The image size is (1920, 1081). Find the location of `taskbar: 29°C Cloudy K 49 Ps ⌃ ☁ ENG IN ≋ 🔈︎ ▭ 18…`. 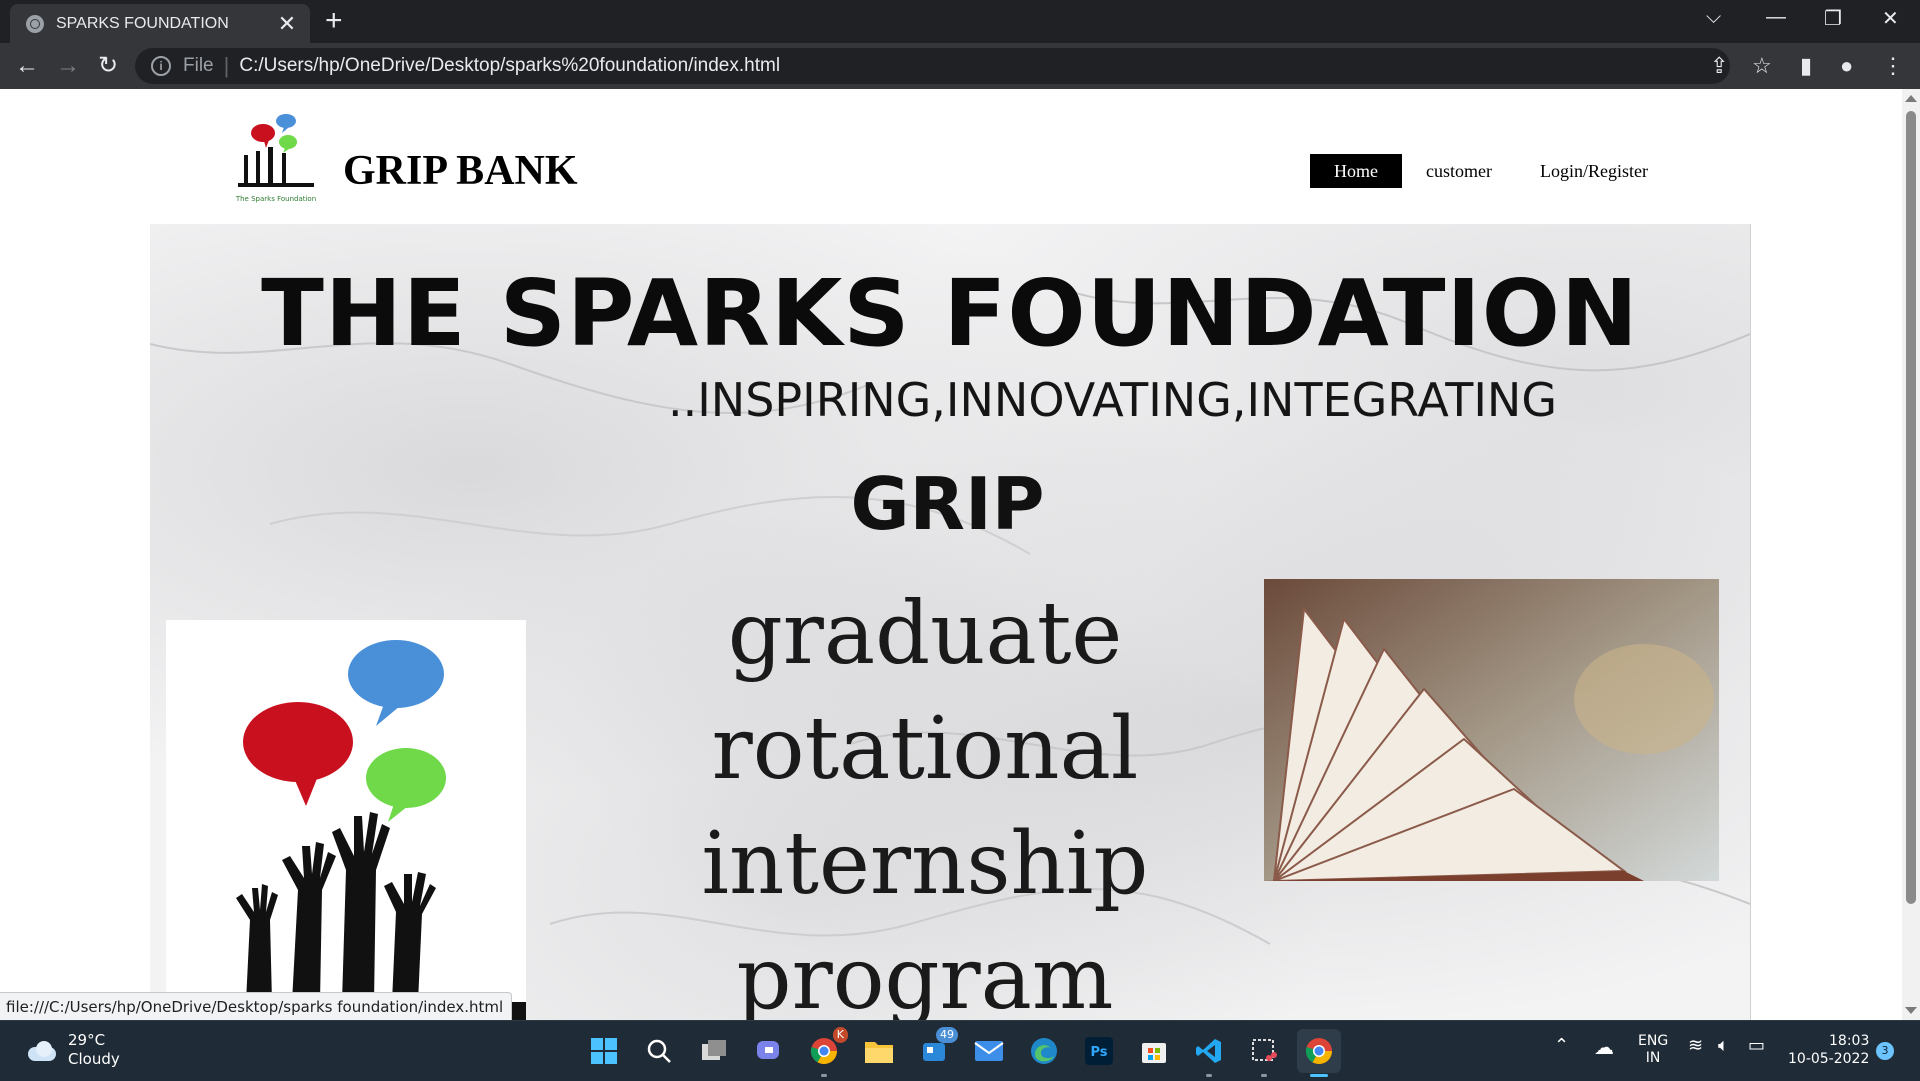

taskbar: 29°C Cloudy K 49 Ps ⌃ ☁ ENG IN ≋ 🔈︎ ▭ 18… is located at coordinates (960, 1050).